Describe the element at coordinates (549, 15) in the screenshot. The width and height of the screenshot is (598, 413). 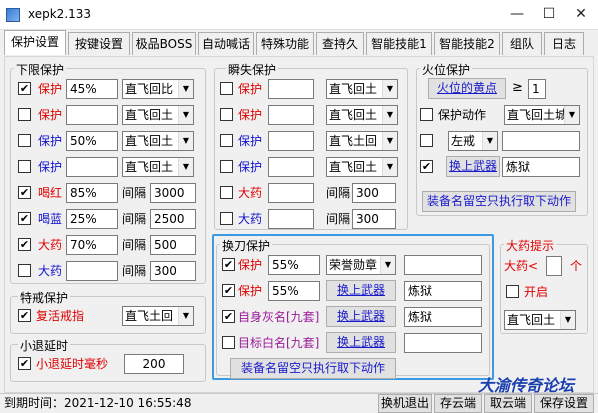
I see `maximize-button: ☐` at that location.